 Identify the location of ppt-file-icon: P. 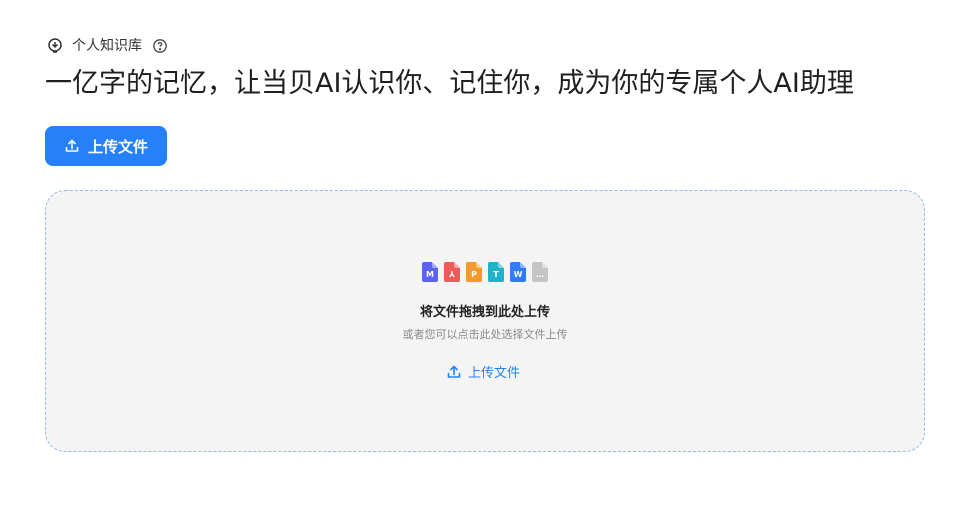
(474, 272).